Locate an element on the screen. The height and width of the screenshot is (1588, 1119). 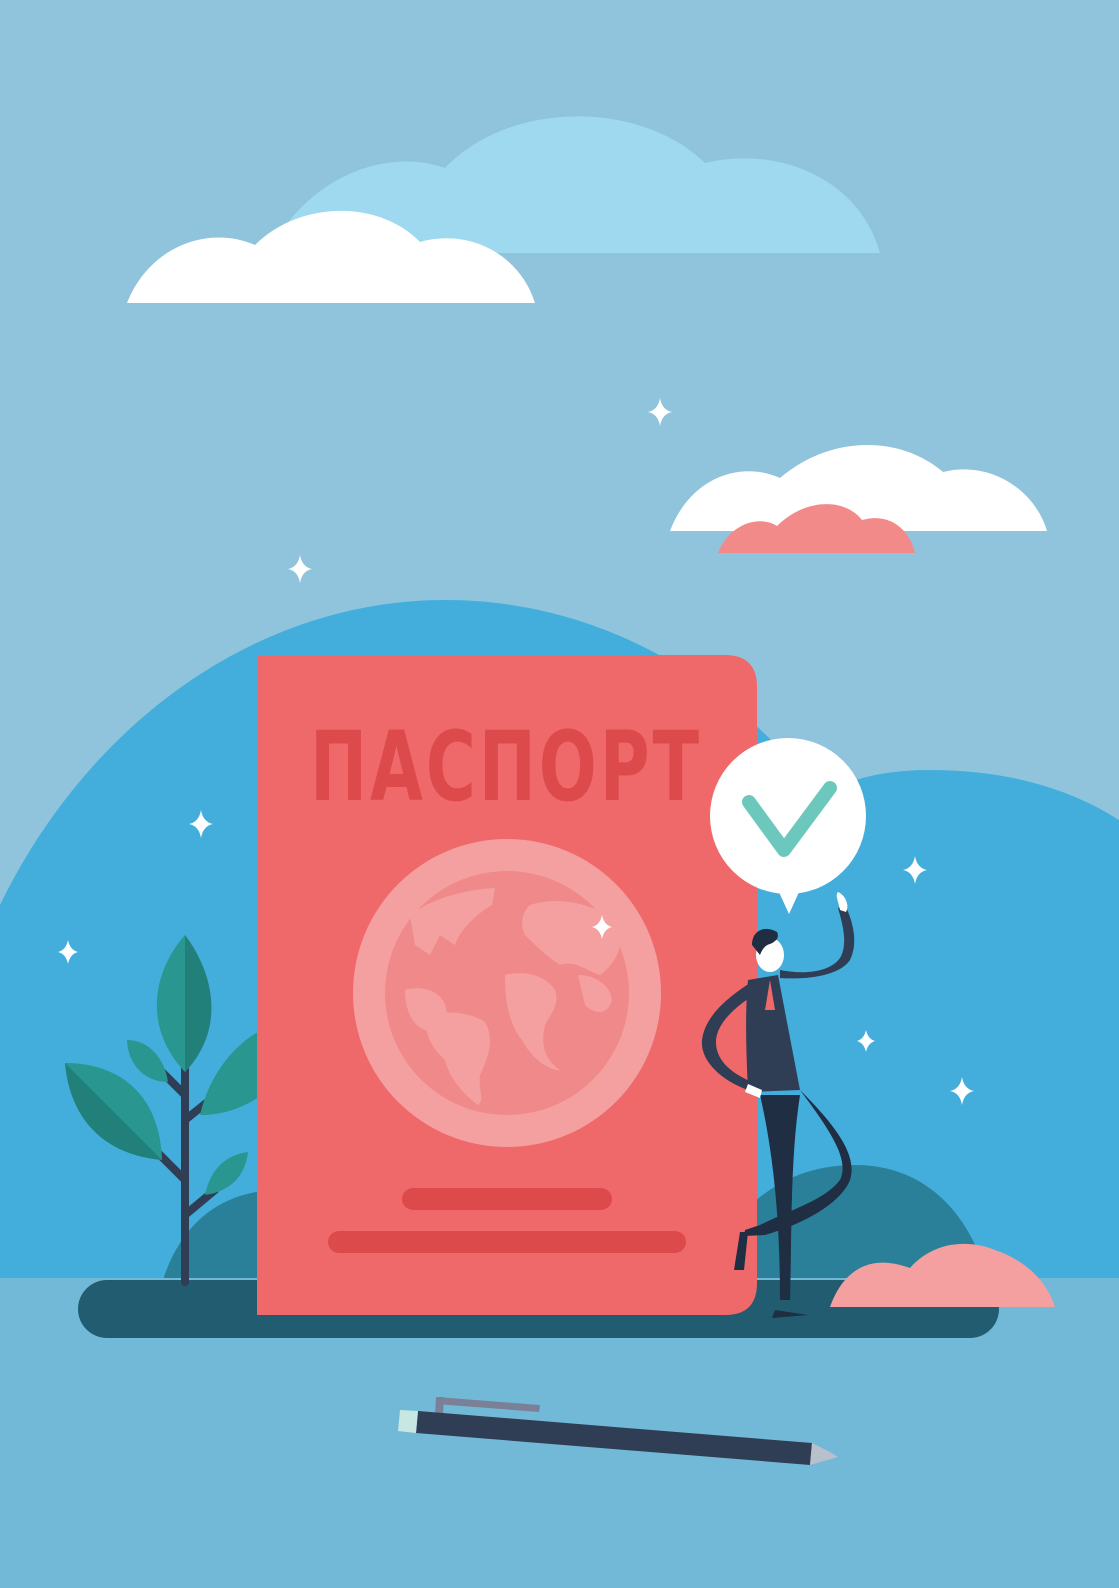
passport-line-long is located at coordinates (507, 1242).